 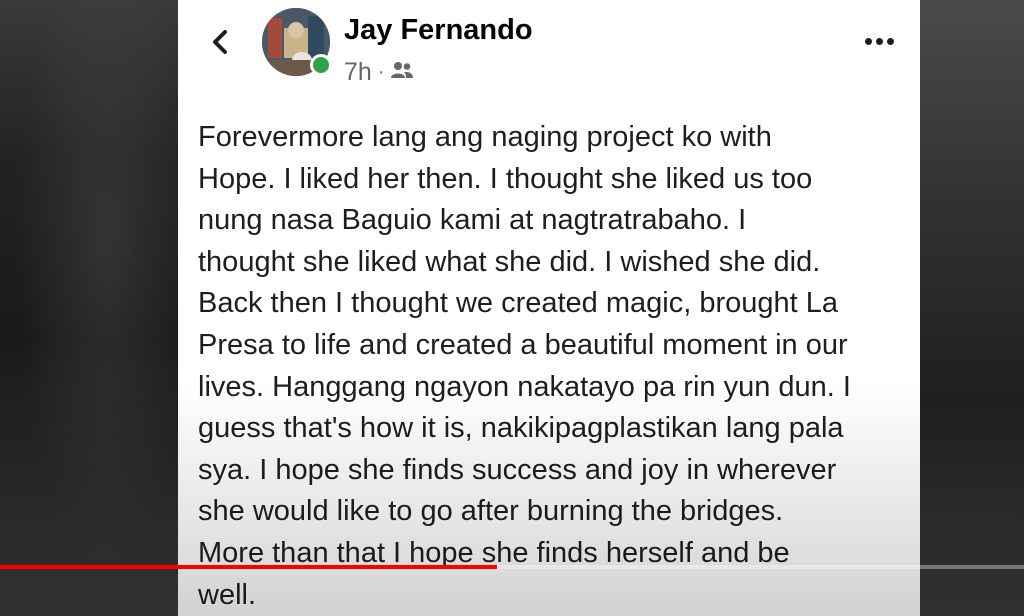 What do you see at coordinates (358, 72) in the screenshot?
I see `post-timestamp: 7h` at bounding box center [358, 72].